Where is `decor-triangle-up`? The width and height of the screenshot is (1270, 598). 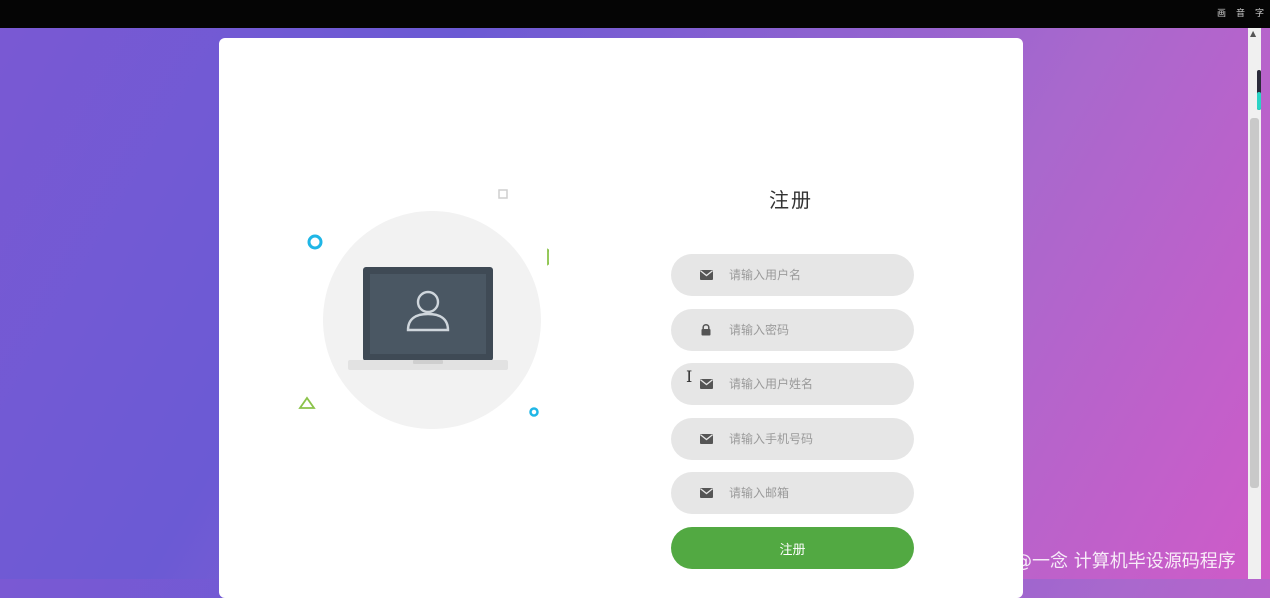 decor-triangle-up is located at coordinates (307, 402).